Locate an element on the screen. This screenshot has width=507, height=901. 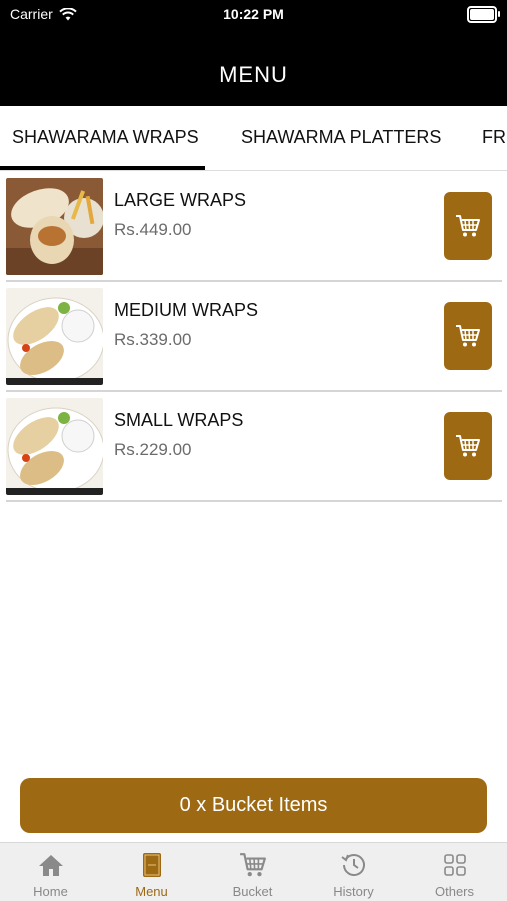
tabbar-label: History is located at coordinates (353, 891).